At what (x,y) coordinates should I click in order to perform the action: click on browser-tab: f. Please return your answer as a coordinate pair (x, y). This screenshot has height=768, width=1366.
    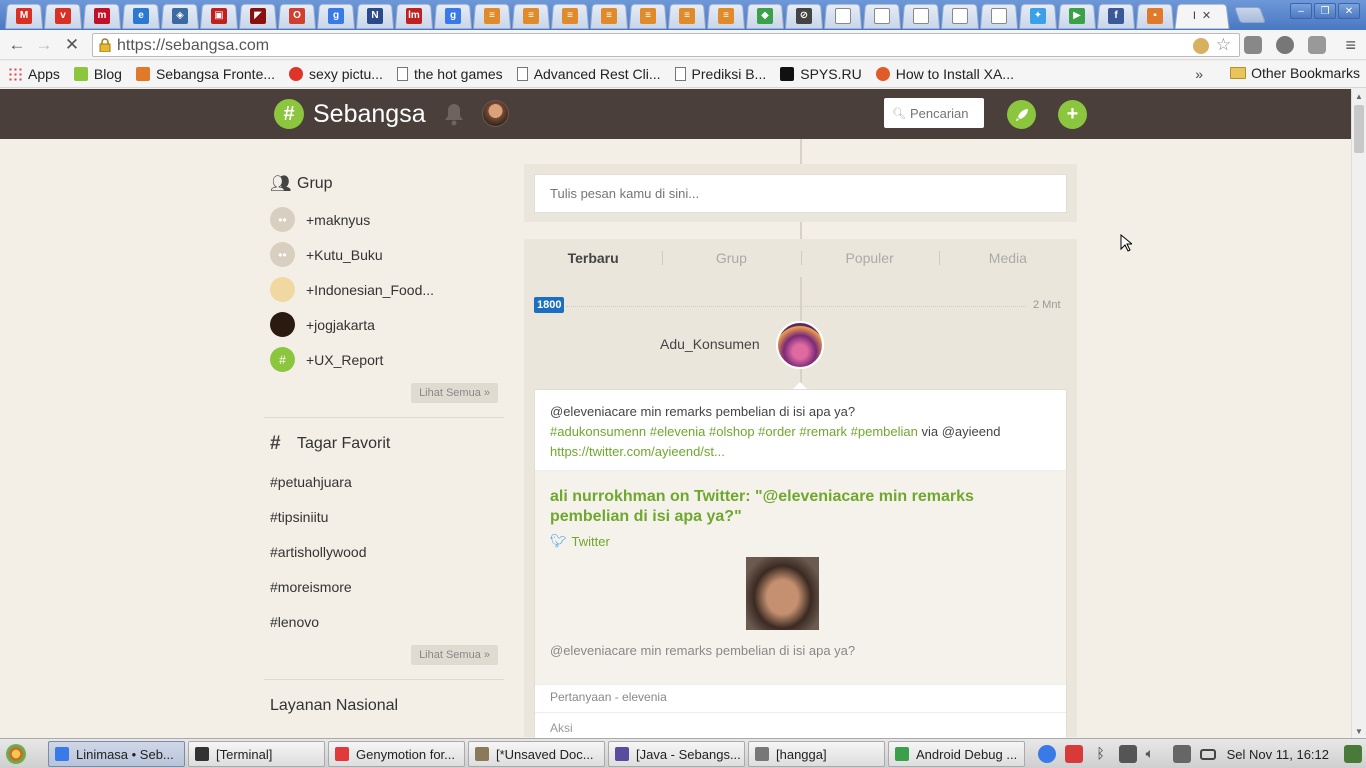
    Looking at the image, I should click on (1116, 15).